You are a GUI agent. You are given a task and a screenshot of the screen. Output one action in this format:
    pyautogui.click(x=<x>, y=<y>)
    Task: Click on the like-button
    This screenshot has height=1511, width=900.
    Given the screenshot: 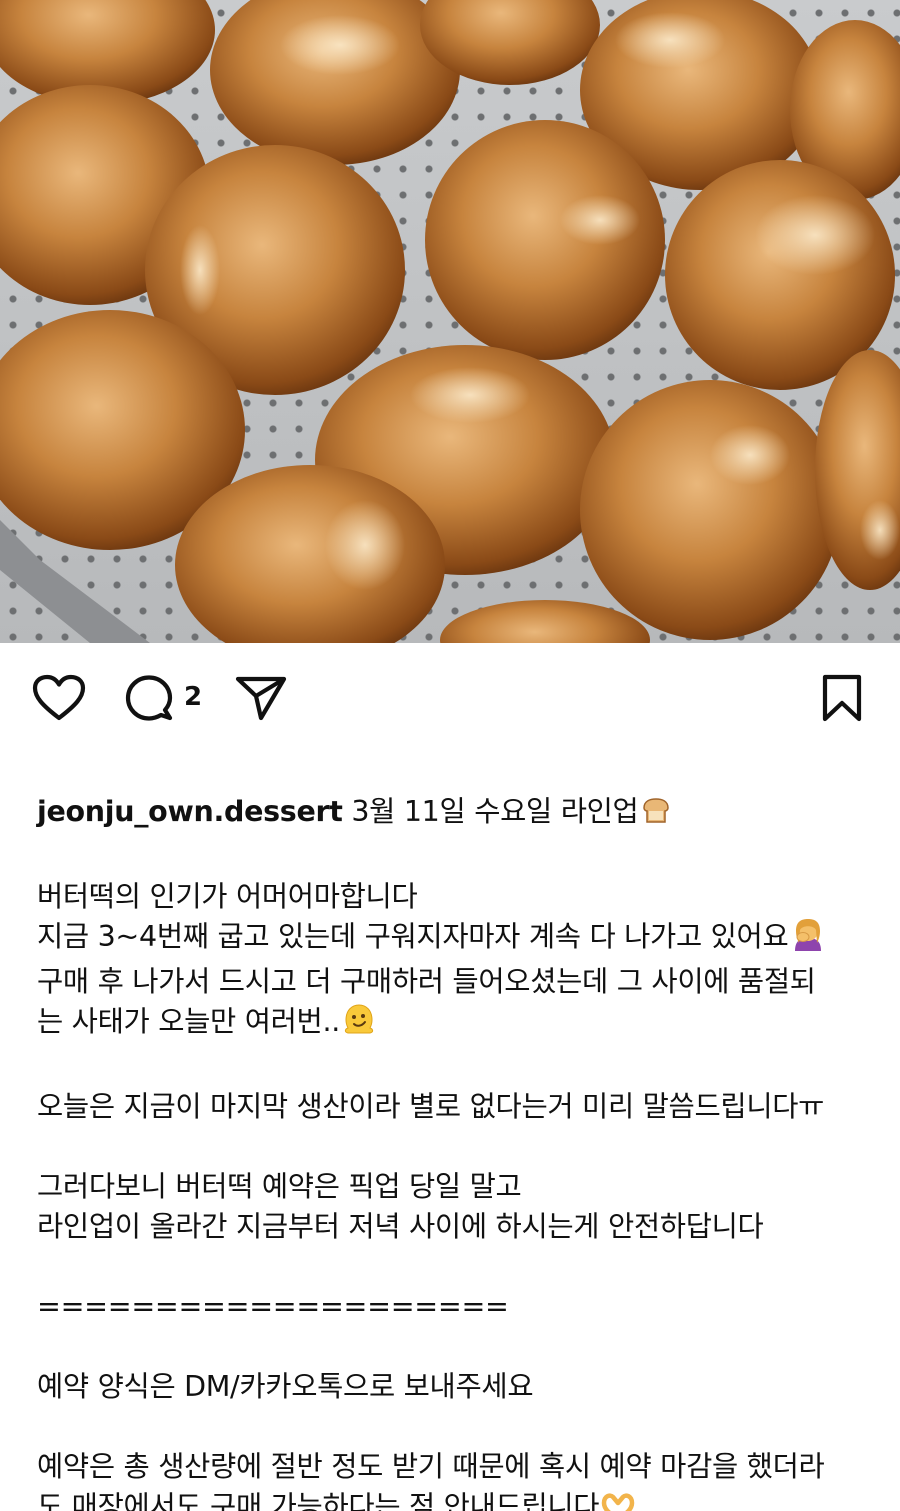 What is the action you would take?
    pyautogui.click(x=59, y=698)
    